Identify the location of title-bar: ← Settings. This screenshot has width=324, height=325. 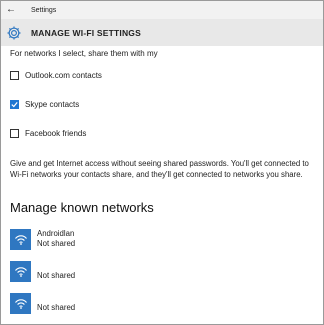
(162, 10).